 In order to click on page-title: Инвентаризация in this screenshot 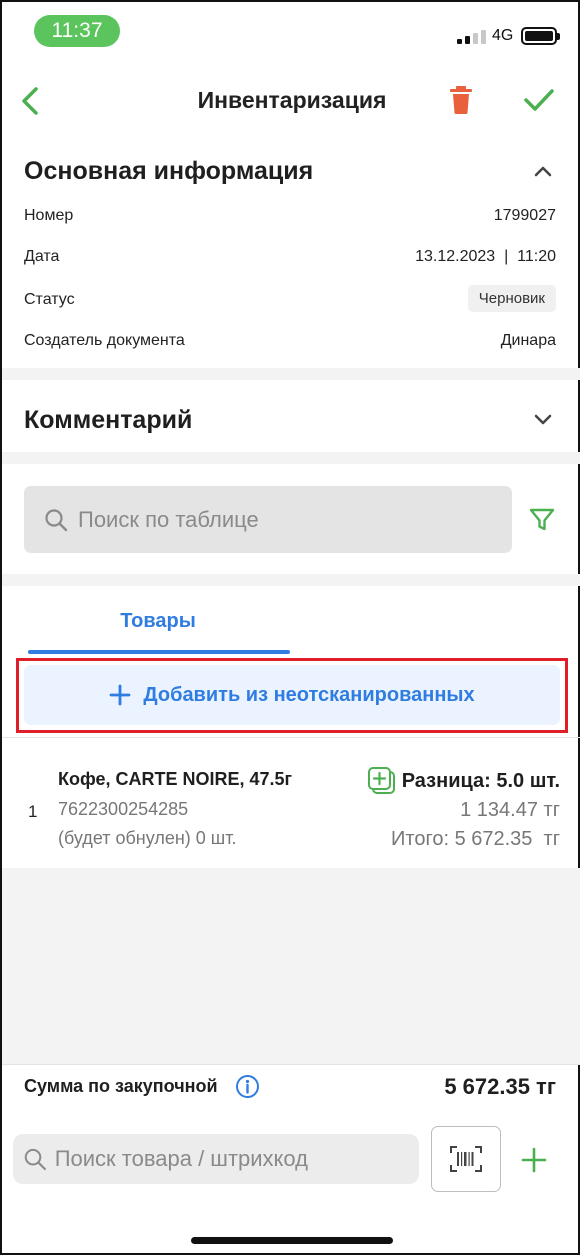, I will do `click(292, 100)`.